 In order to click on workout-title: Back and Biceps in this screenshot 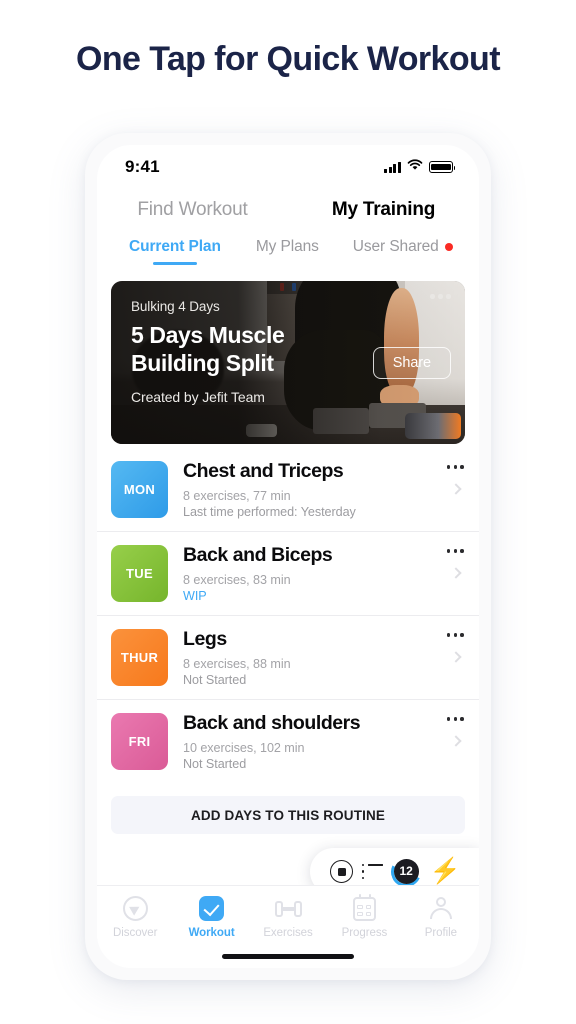, I will do `click(258, 555)`.